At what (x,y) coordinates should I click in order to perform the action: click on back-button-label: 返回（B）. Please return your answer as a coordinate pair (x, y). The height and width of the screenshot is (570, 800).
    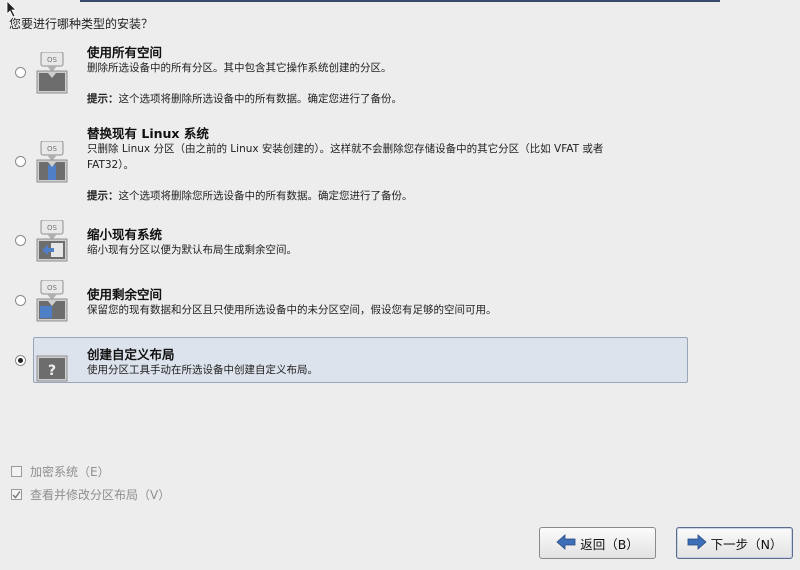
    Looking at the image, I should click on (609, 544).